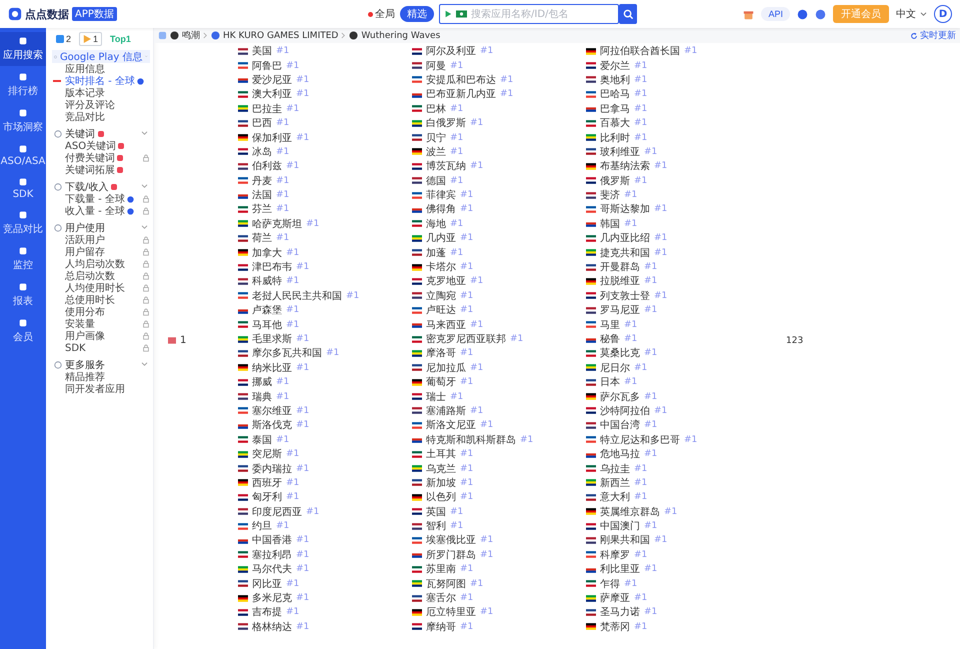 The width and height of the screenshot is (960, 649). I want to click on store-tab: 1, so click(90, 39).